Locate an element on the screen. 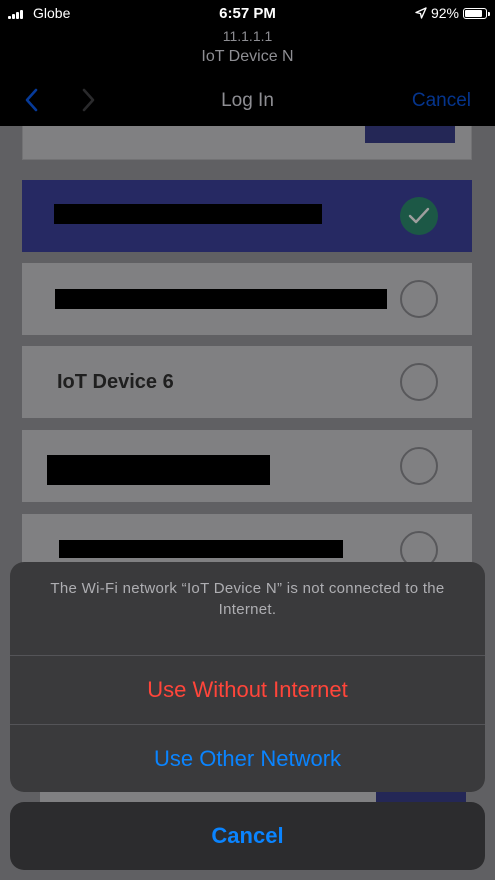  status-bar: Globe 6:57 PM 92% is located at coordinates (247, 13).